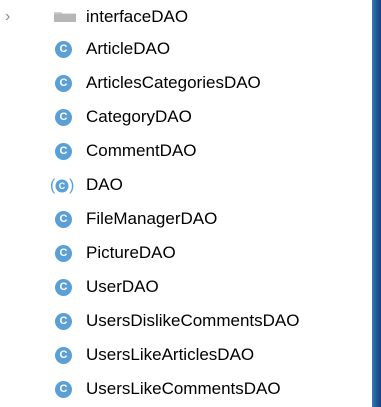  What do you see at coordinates (141, 150) in the screenshot?
I see `tree-item-label: CommentDAO` at bounding box center [141, 150].